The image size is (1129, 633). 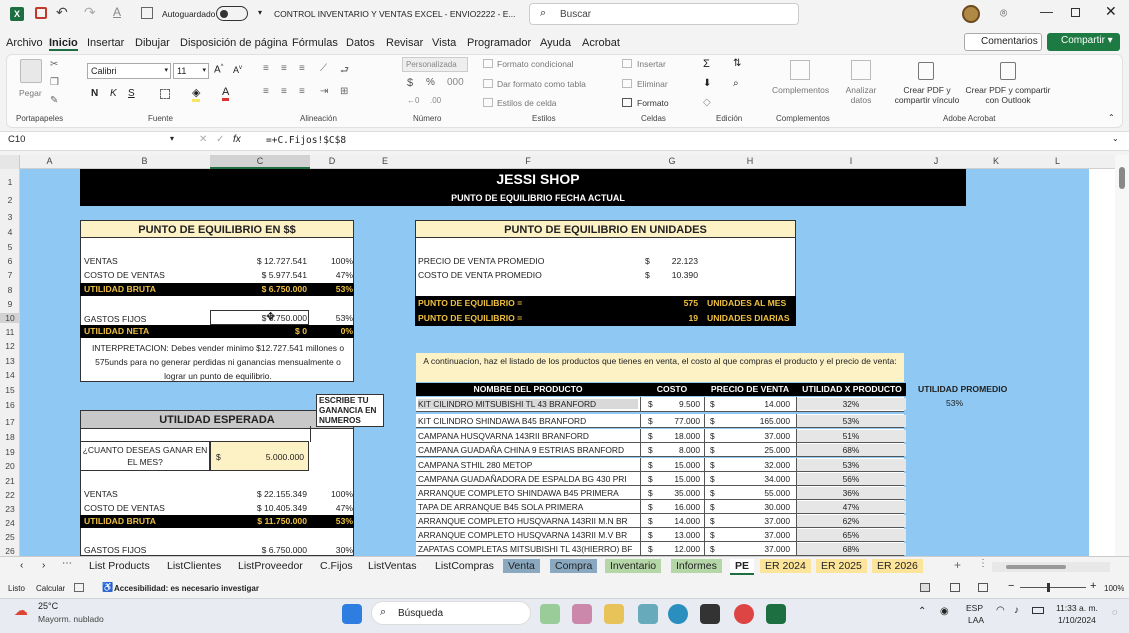 I want to click on font-color-icon: A, so click(x=226, y=93).